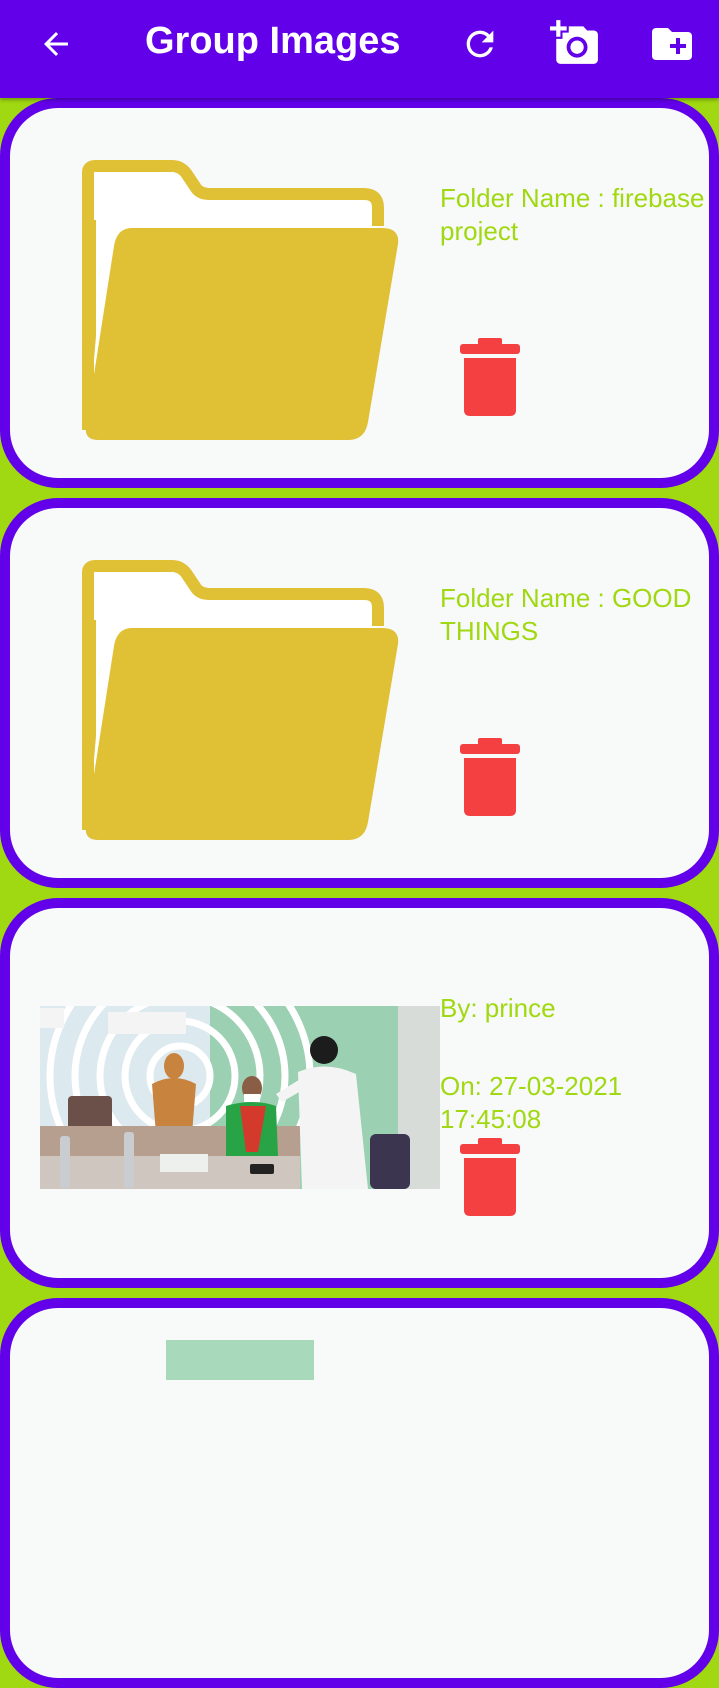 The image size is (719, 1688). I want to click on add-photo-icon, so click(575, 45).